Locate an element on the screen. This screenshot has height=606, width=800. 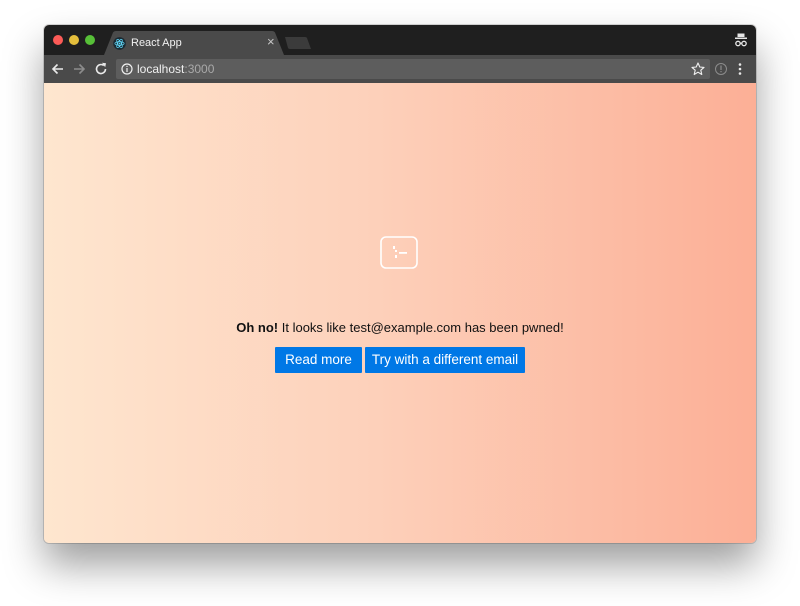
url-text: localhost:3000 is located at coordinates (175, 69).